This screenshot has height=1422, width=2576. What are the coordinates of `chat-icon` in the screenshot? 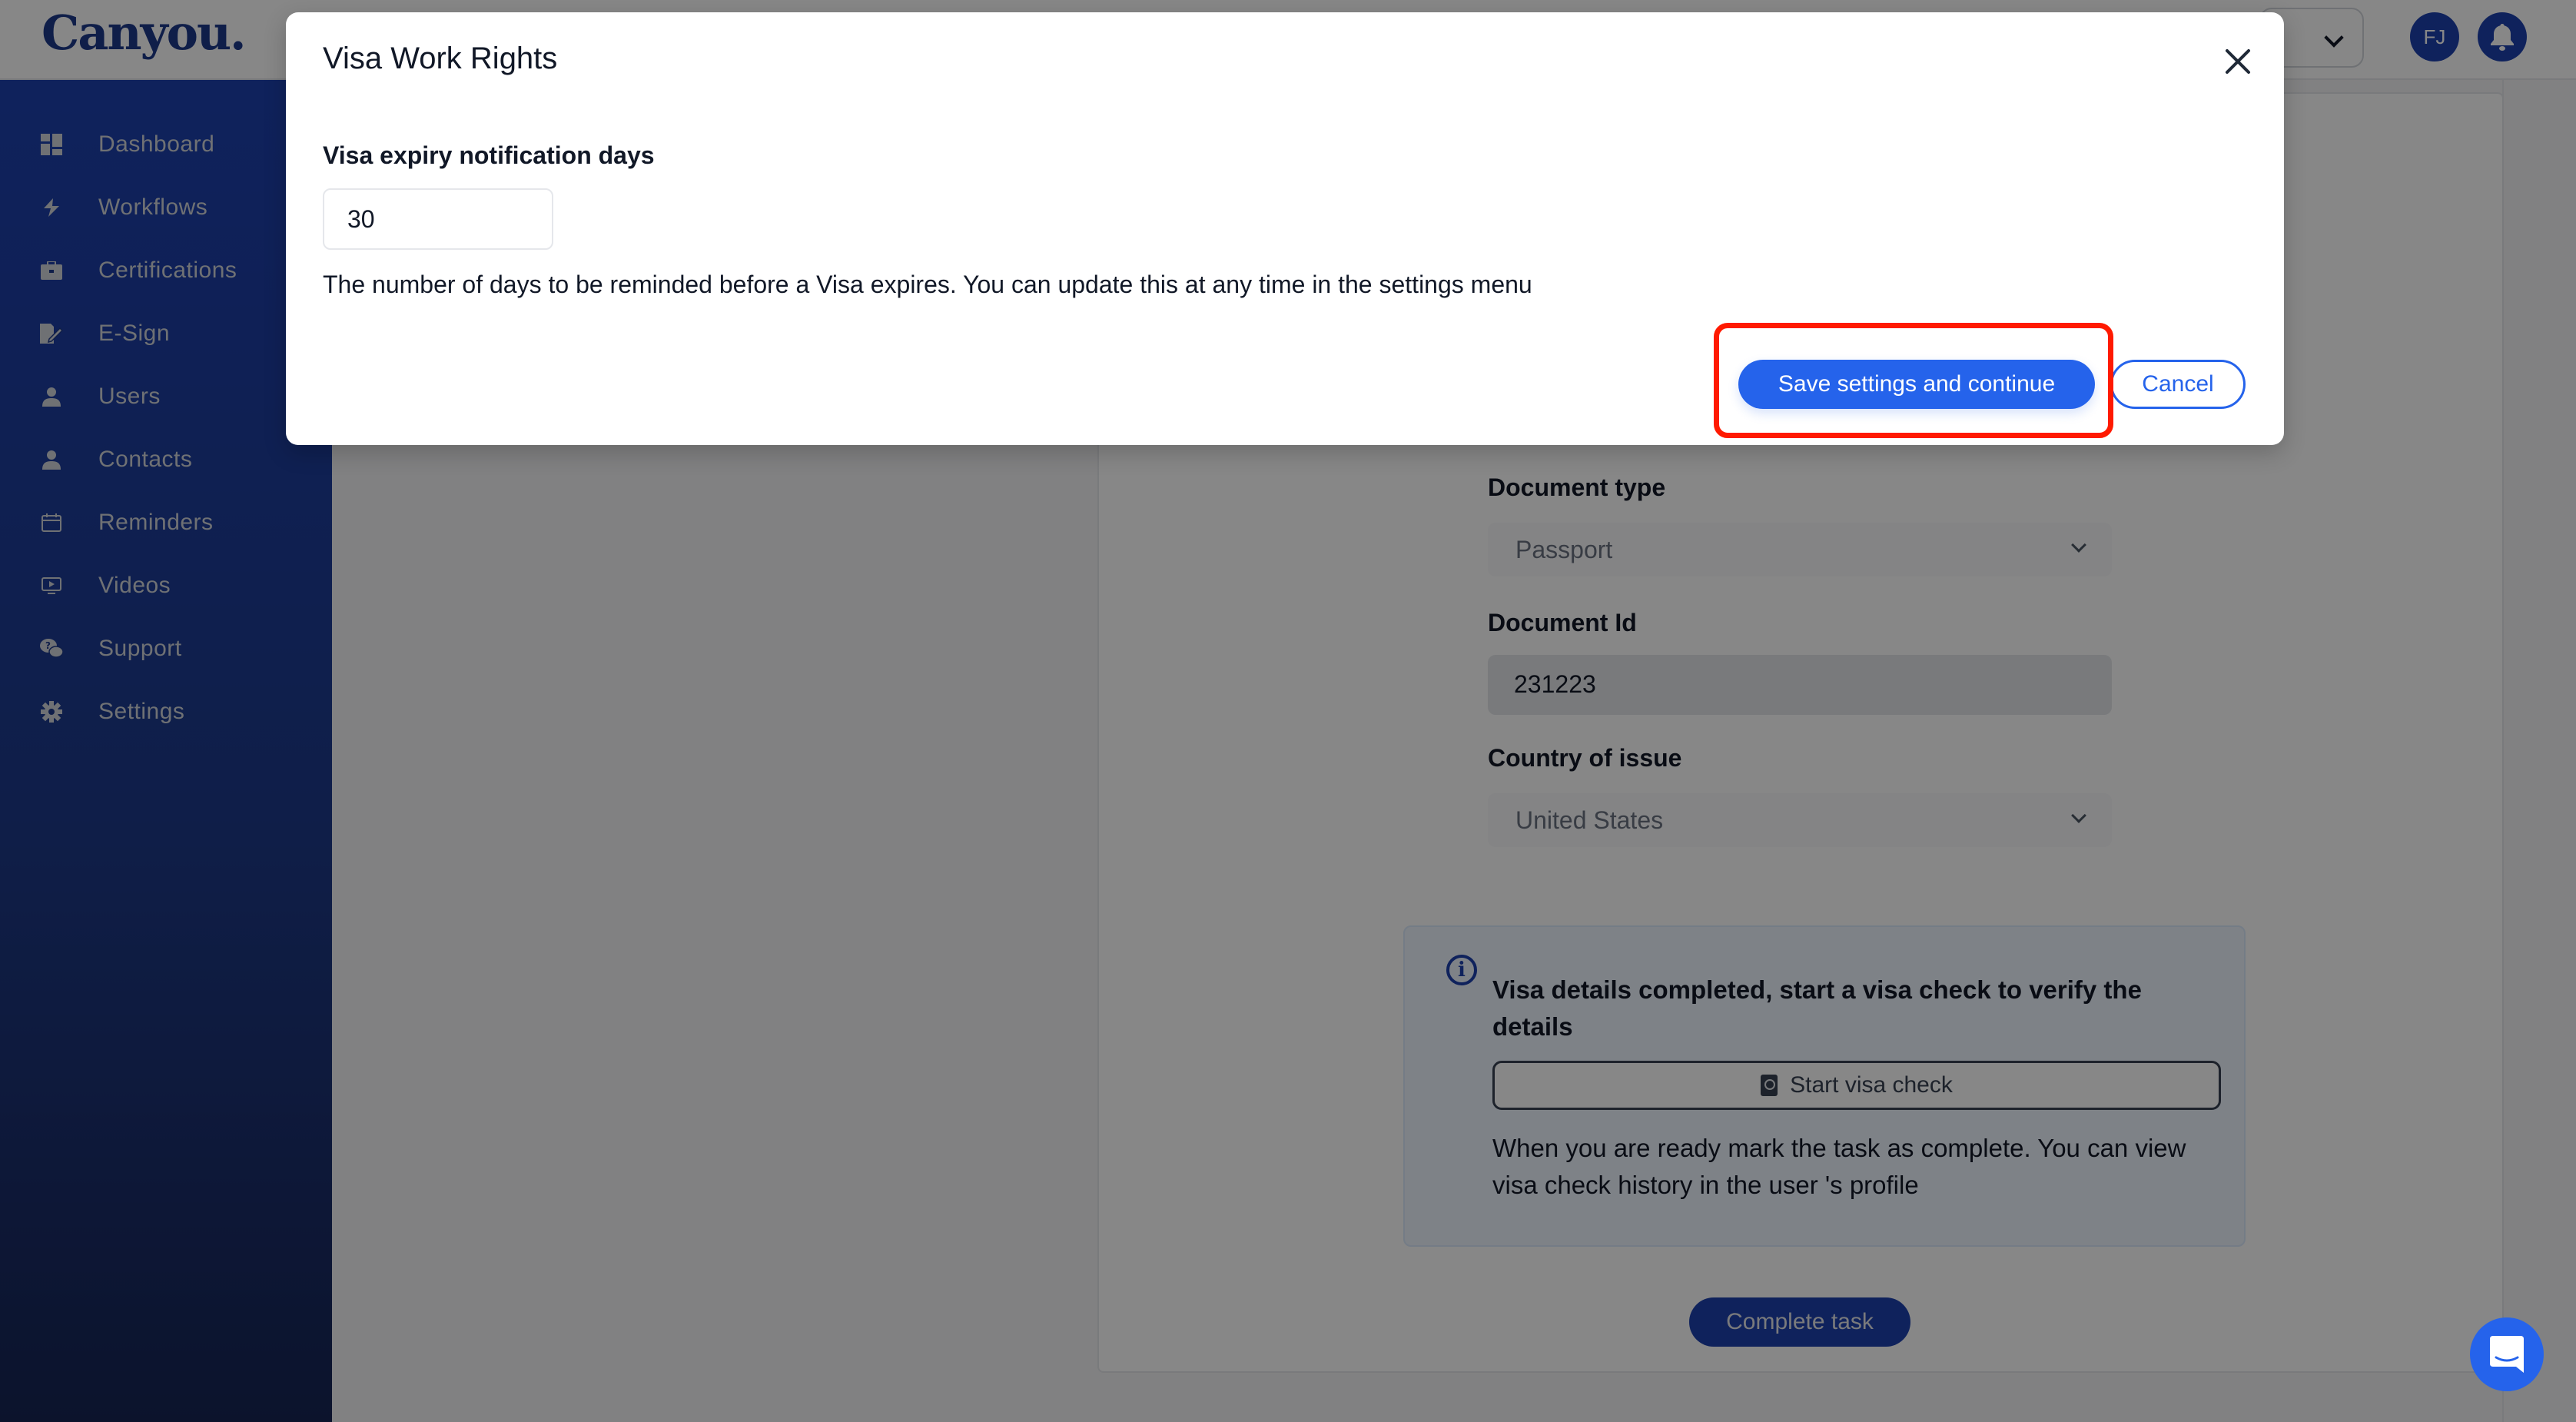 It's located at (2507, 1354).